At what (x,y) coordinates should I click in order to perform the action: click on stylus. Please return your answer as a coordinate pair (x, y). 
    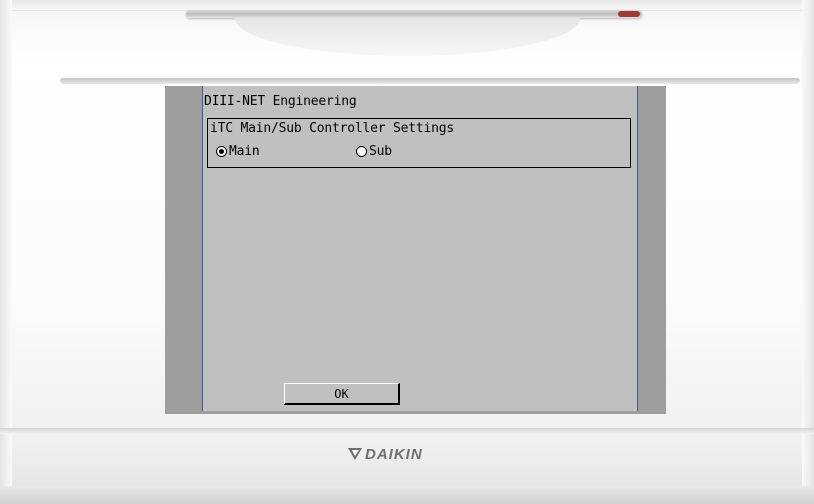
    Looking at the image, I should click on (414, 14).